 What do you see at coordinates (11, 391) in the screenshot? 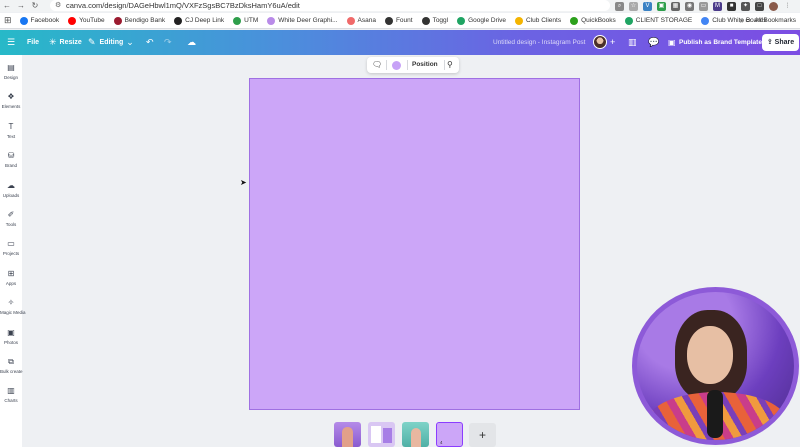
I see `charts-icon: ▥` at bounding box center [11, 391].